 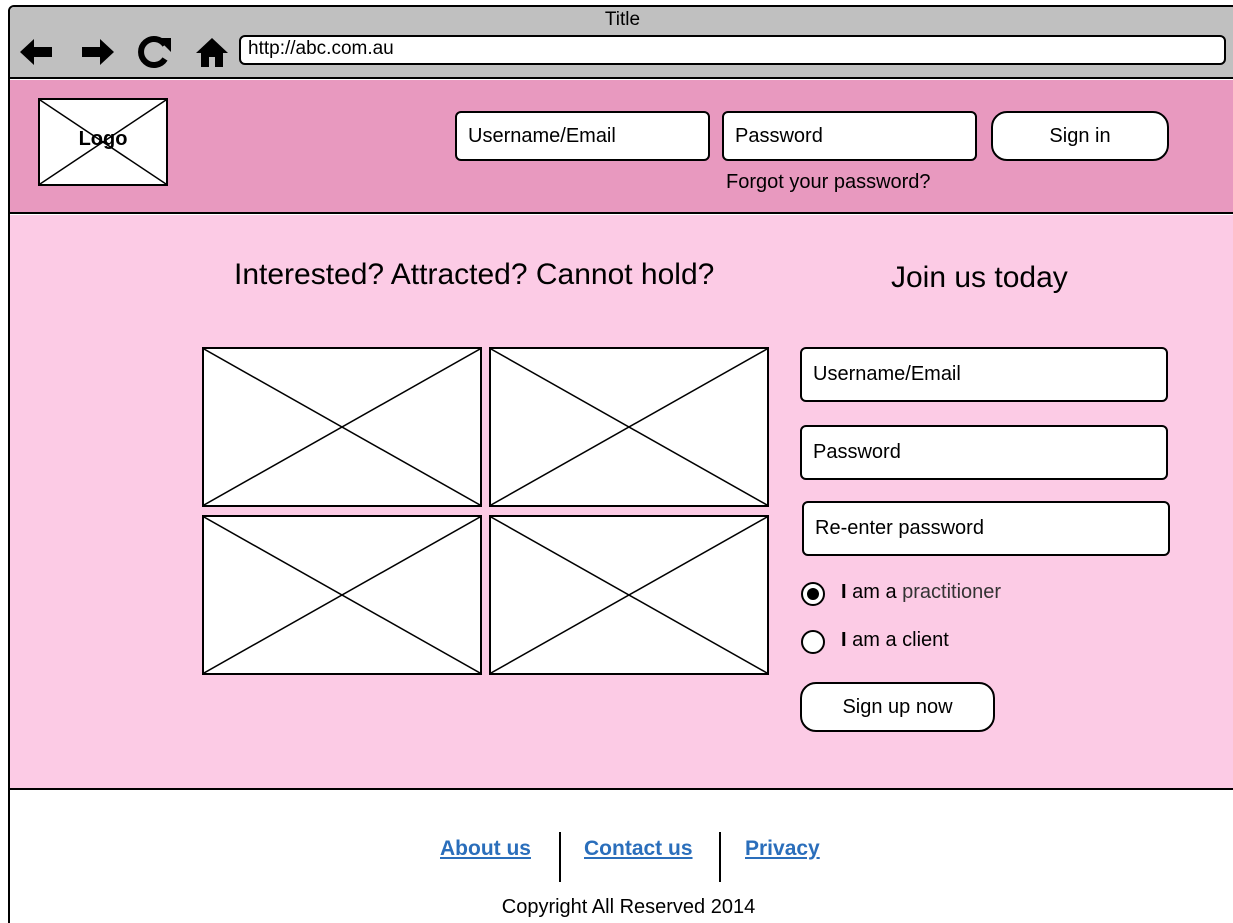 What do you see at coordinates (628, 907) in the screenshot?
I see `copyright-text: Copyright All Reserved 2014` at bounding box center [628, 907].